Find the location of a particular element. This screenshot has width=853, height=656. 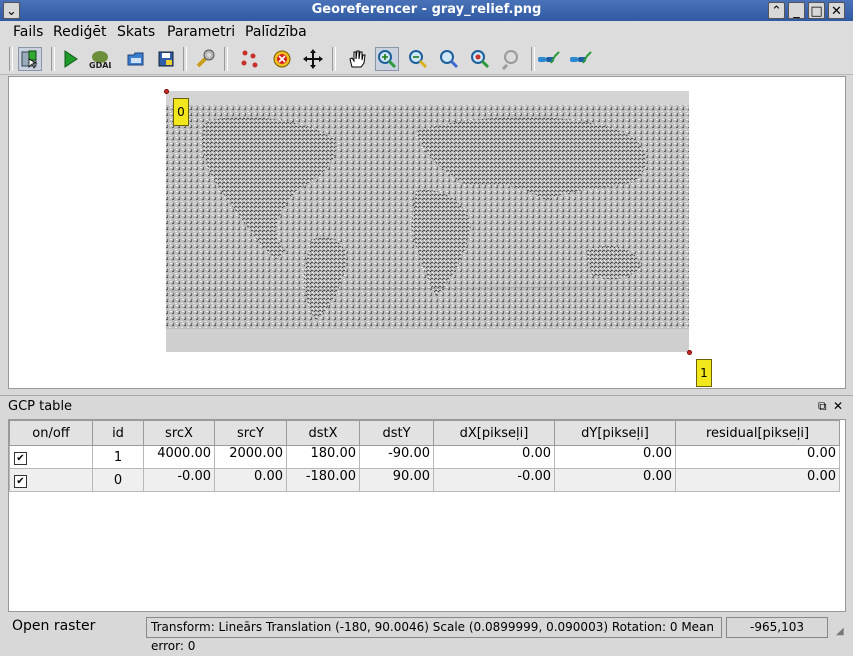

close-window-button: ✕ is located at coordinates (836, 10).